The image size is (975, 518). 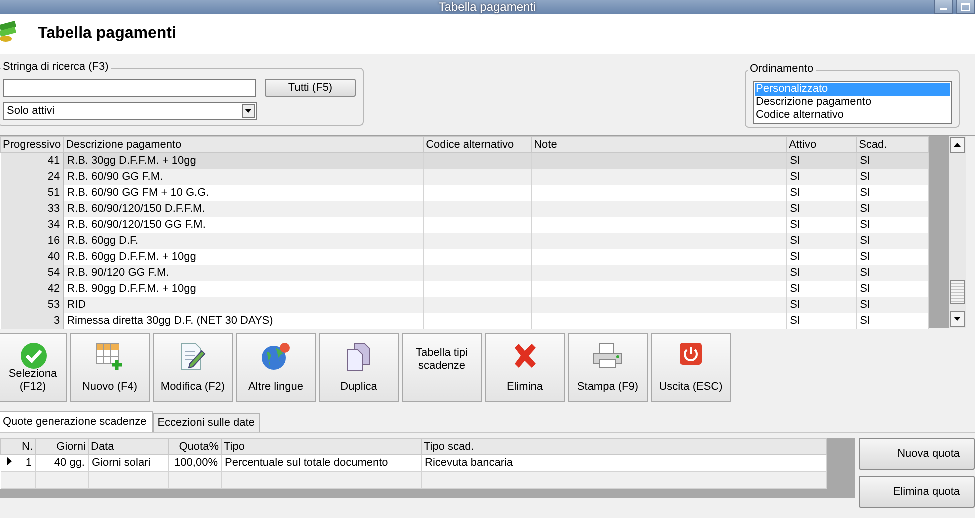 I want to click on scrollbar, so click(x=957, y=232).